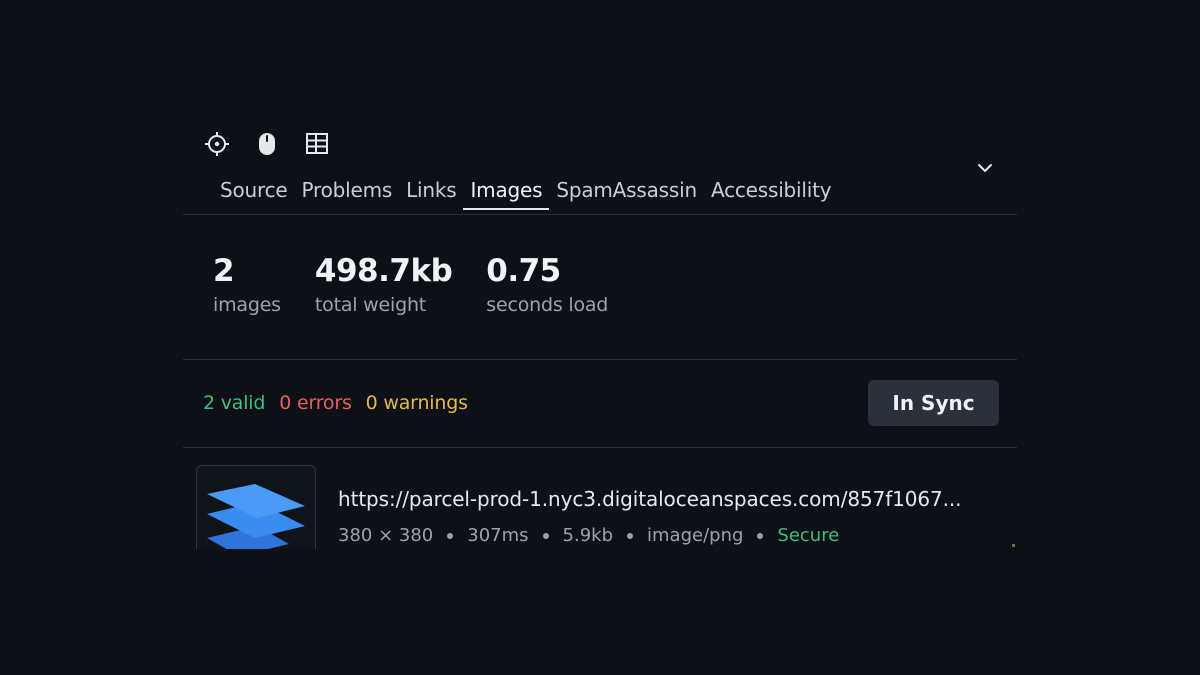 The width and height of the screenshot is (1200, 675). I want to click on stat-images: 2 images, so click(247, 284).